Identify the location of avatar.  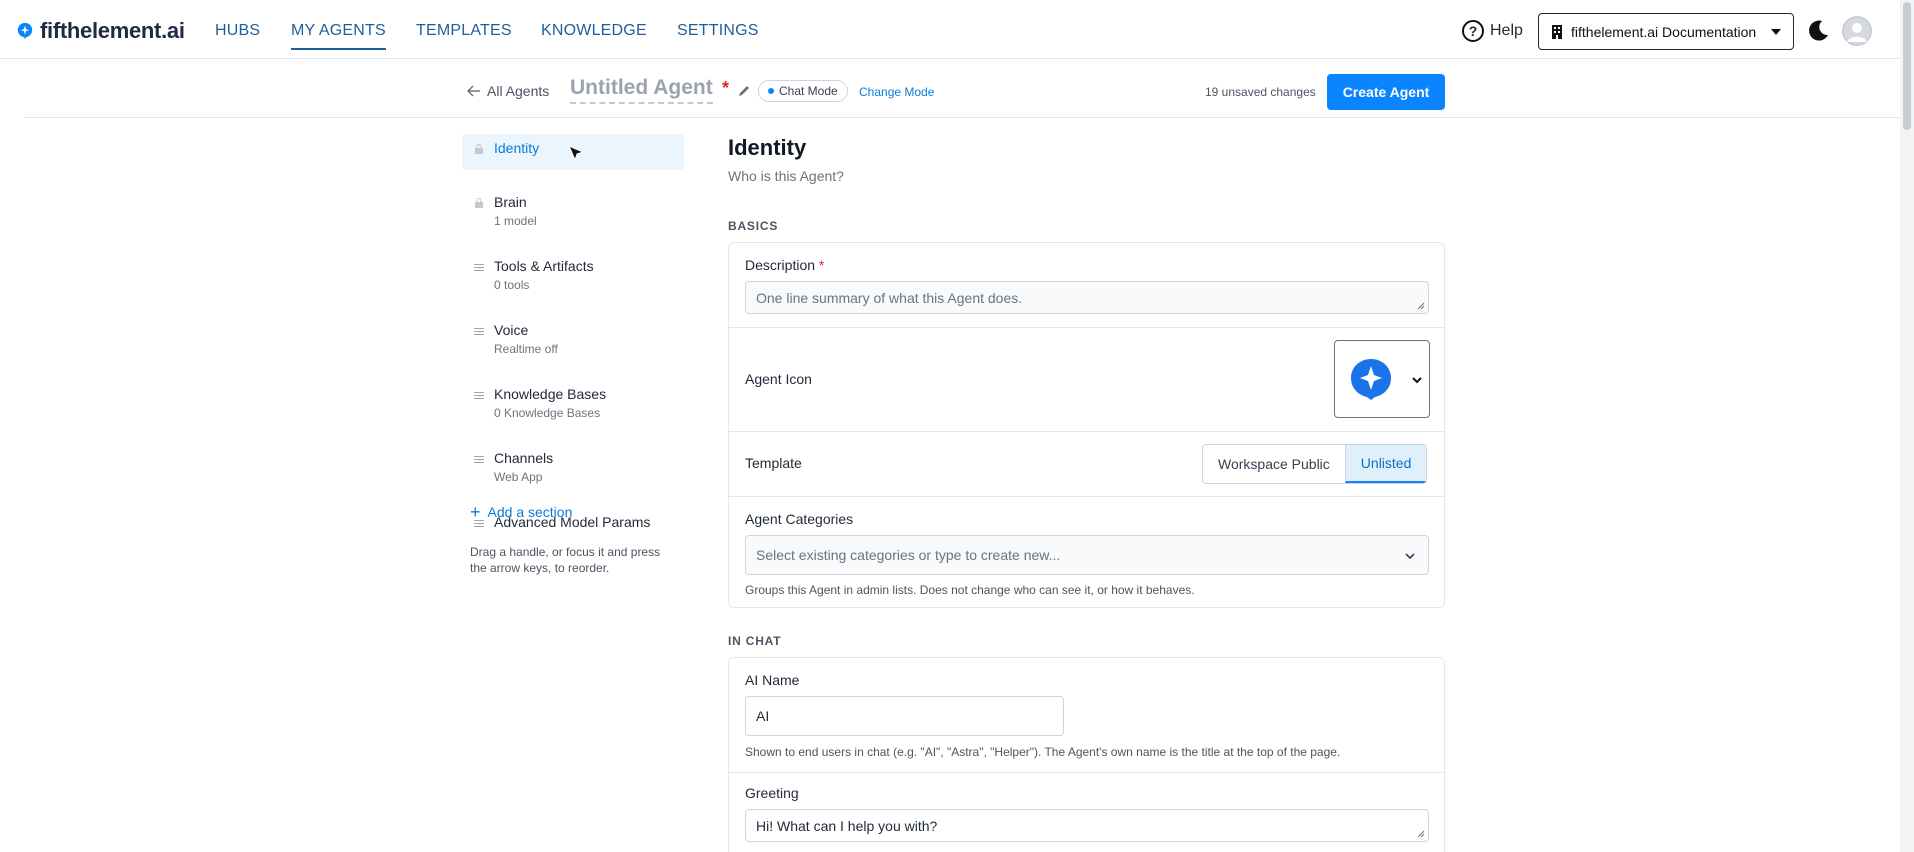
(1857, 31).